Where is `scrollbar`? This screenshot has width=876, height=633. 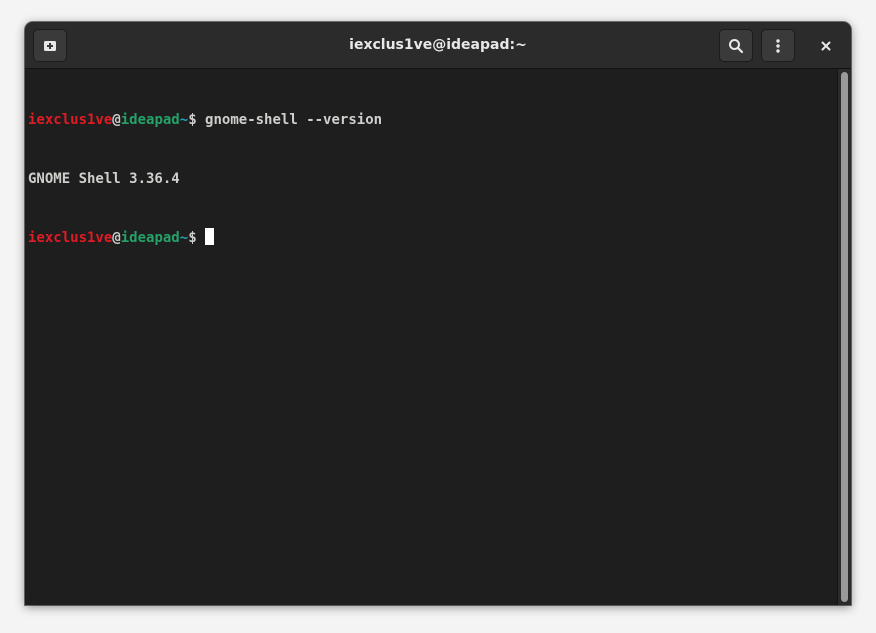
scrollbar is located at coordinates (844, 337).